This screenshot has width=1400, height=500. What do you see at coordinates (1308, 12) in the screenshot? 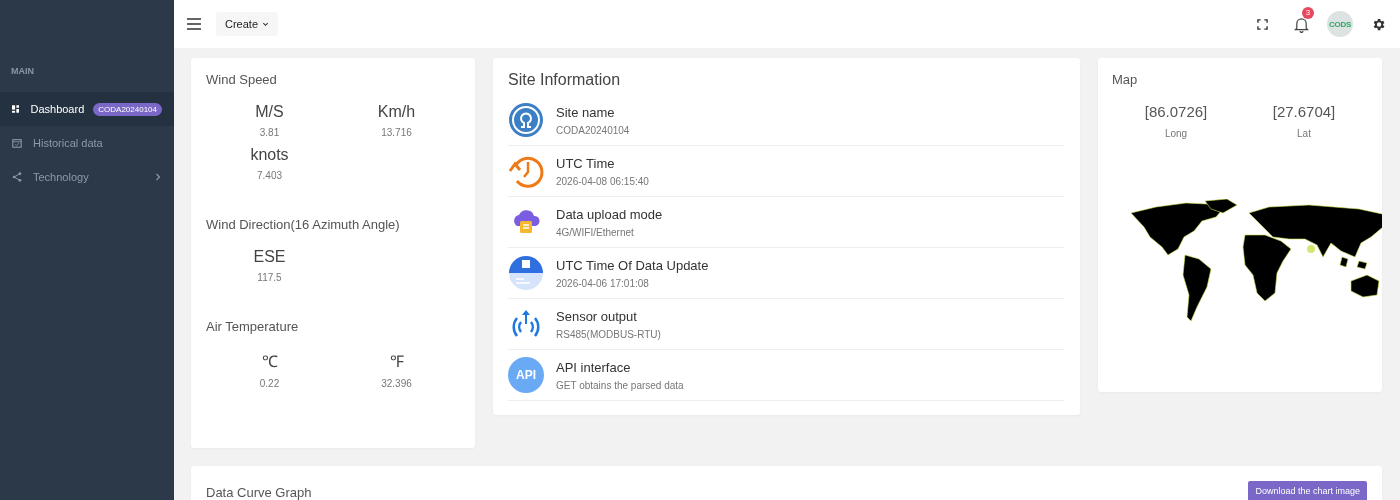
I see `notification-badge: 3` at bounding box center [1308, 12].